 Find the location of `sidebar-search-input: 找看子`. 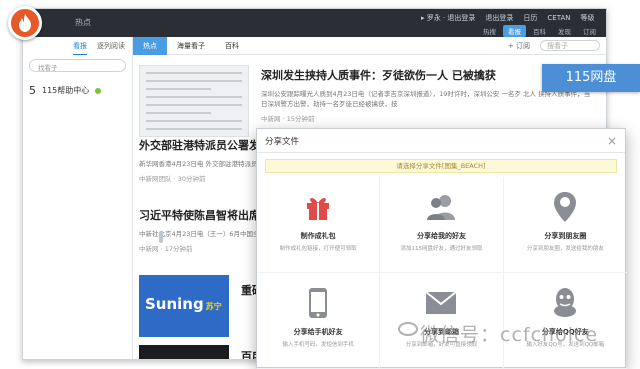

sidebar-search-input: 找看子 is located at coordinates (77, 65).